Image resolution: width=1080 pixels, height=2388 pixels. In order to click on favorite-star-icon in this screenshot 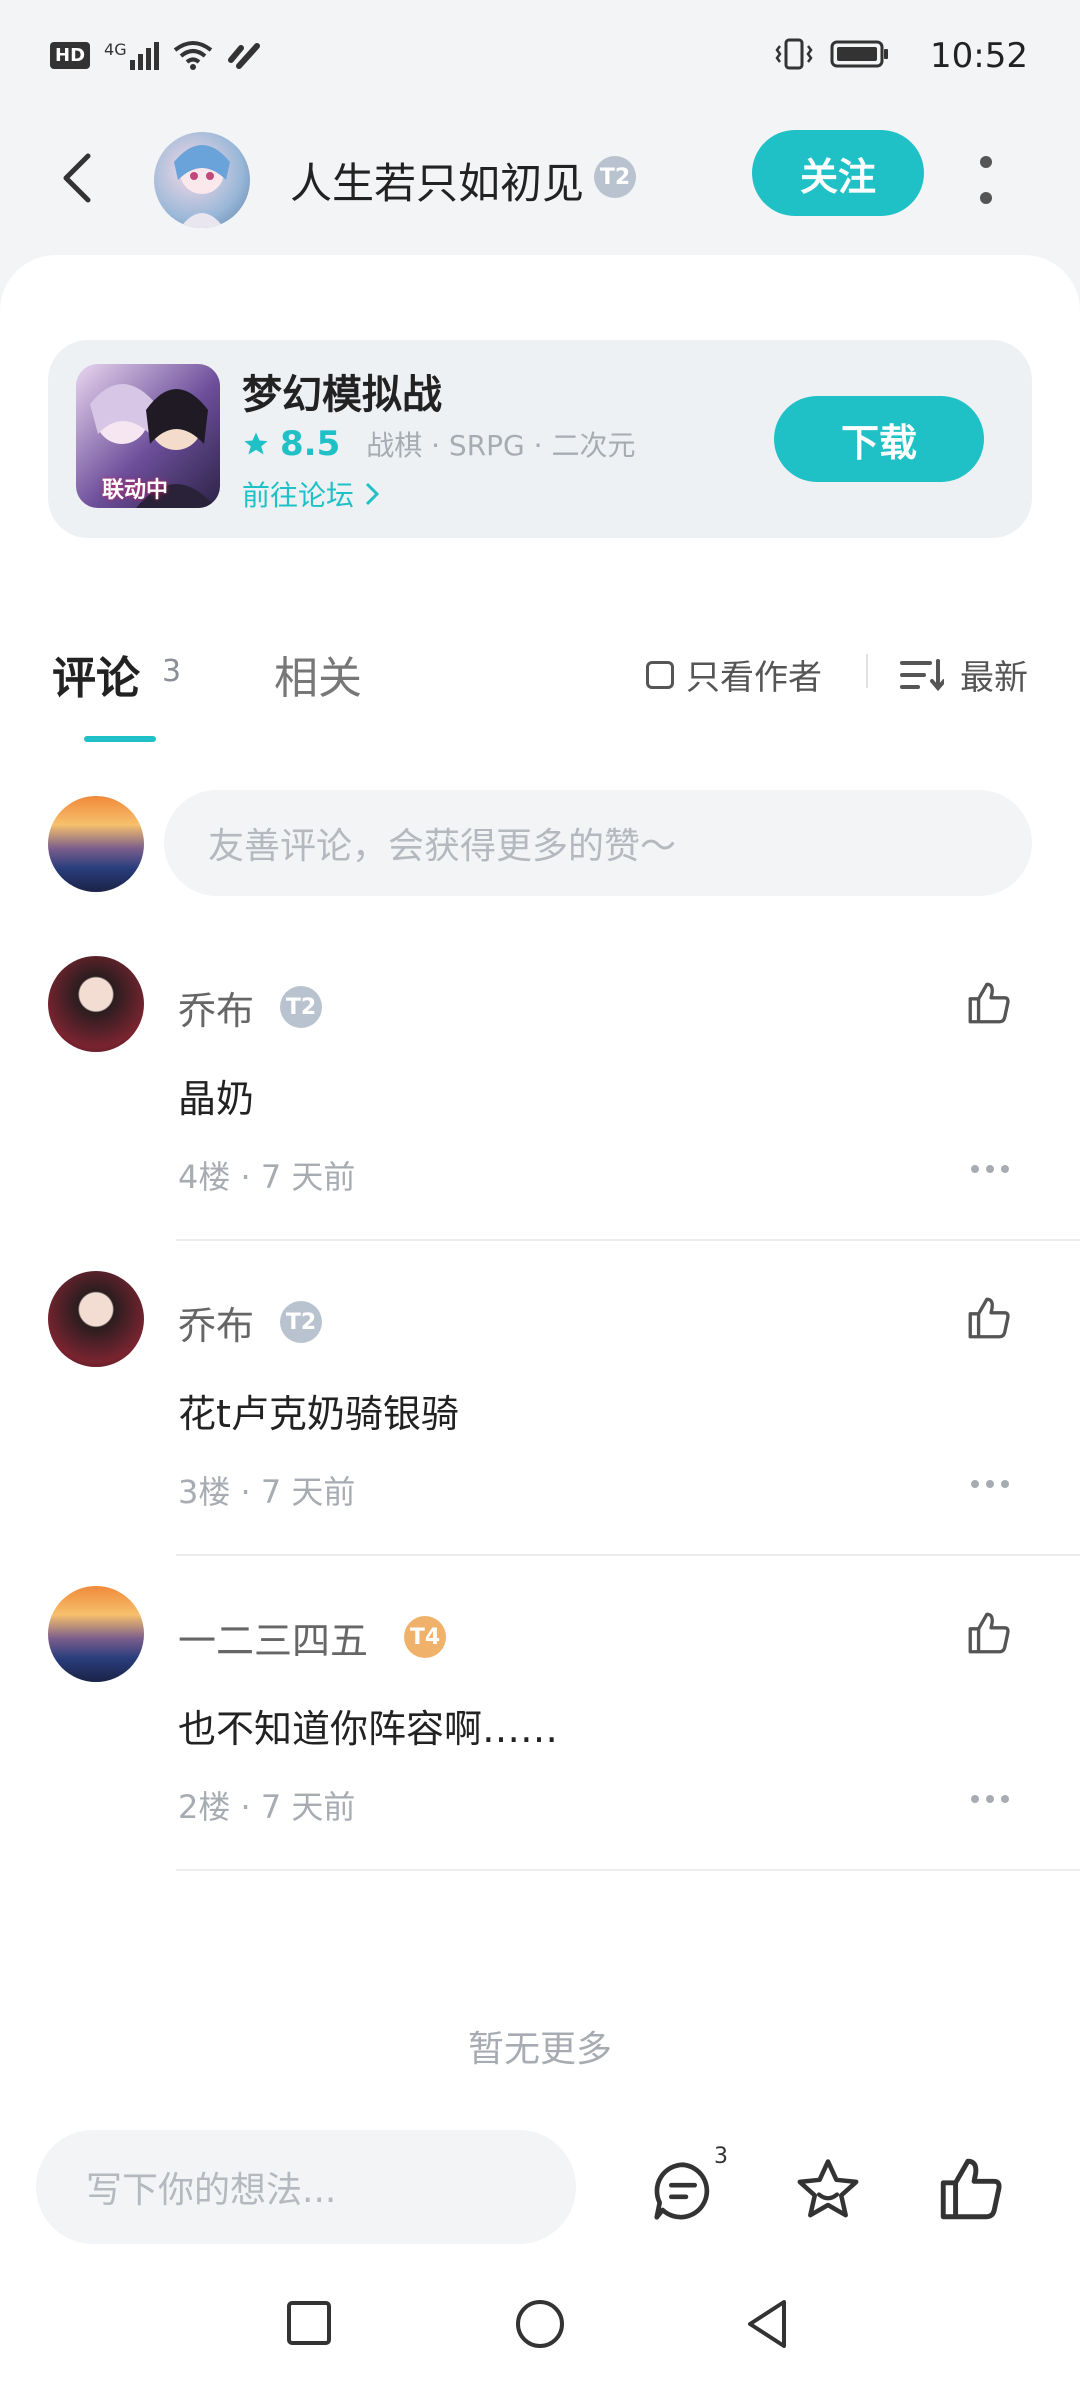, I will do `click(828, 2190)`.